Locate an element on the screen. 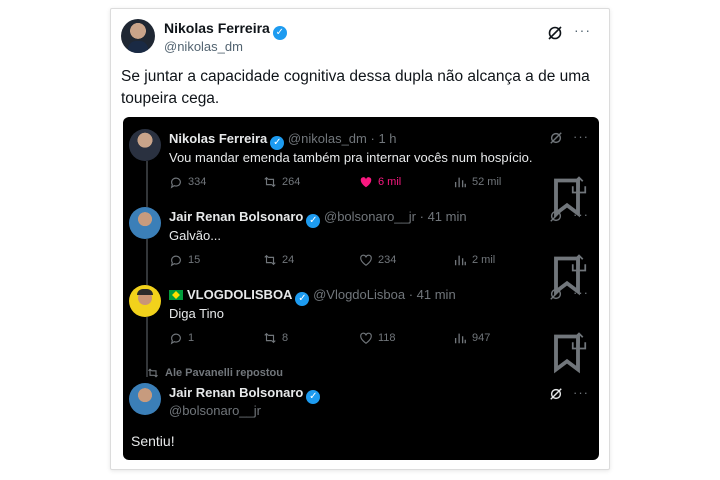  brazil-flag-icon is located at coordinates (176, 295).